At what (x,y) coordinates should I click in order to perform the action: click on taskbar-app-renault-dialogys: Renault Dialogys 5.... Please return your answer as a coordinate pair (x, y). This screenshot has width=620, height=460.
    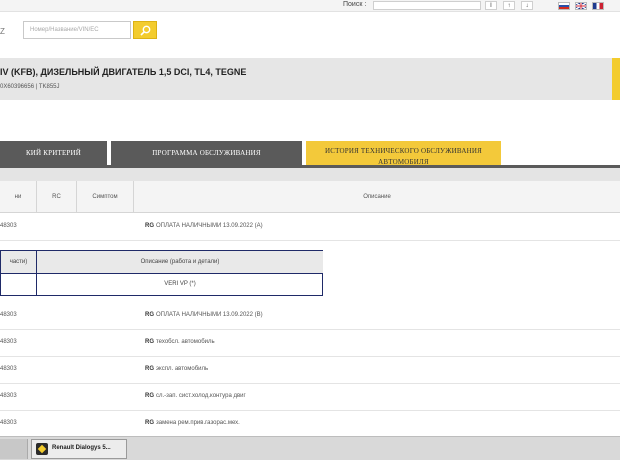
    Looking at the image, I should click on (79, 449).